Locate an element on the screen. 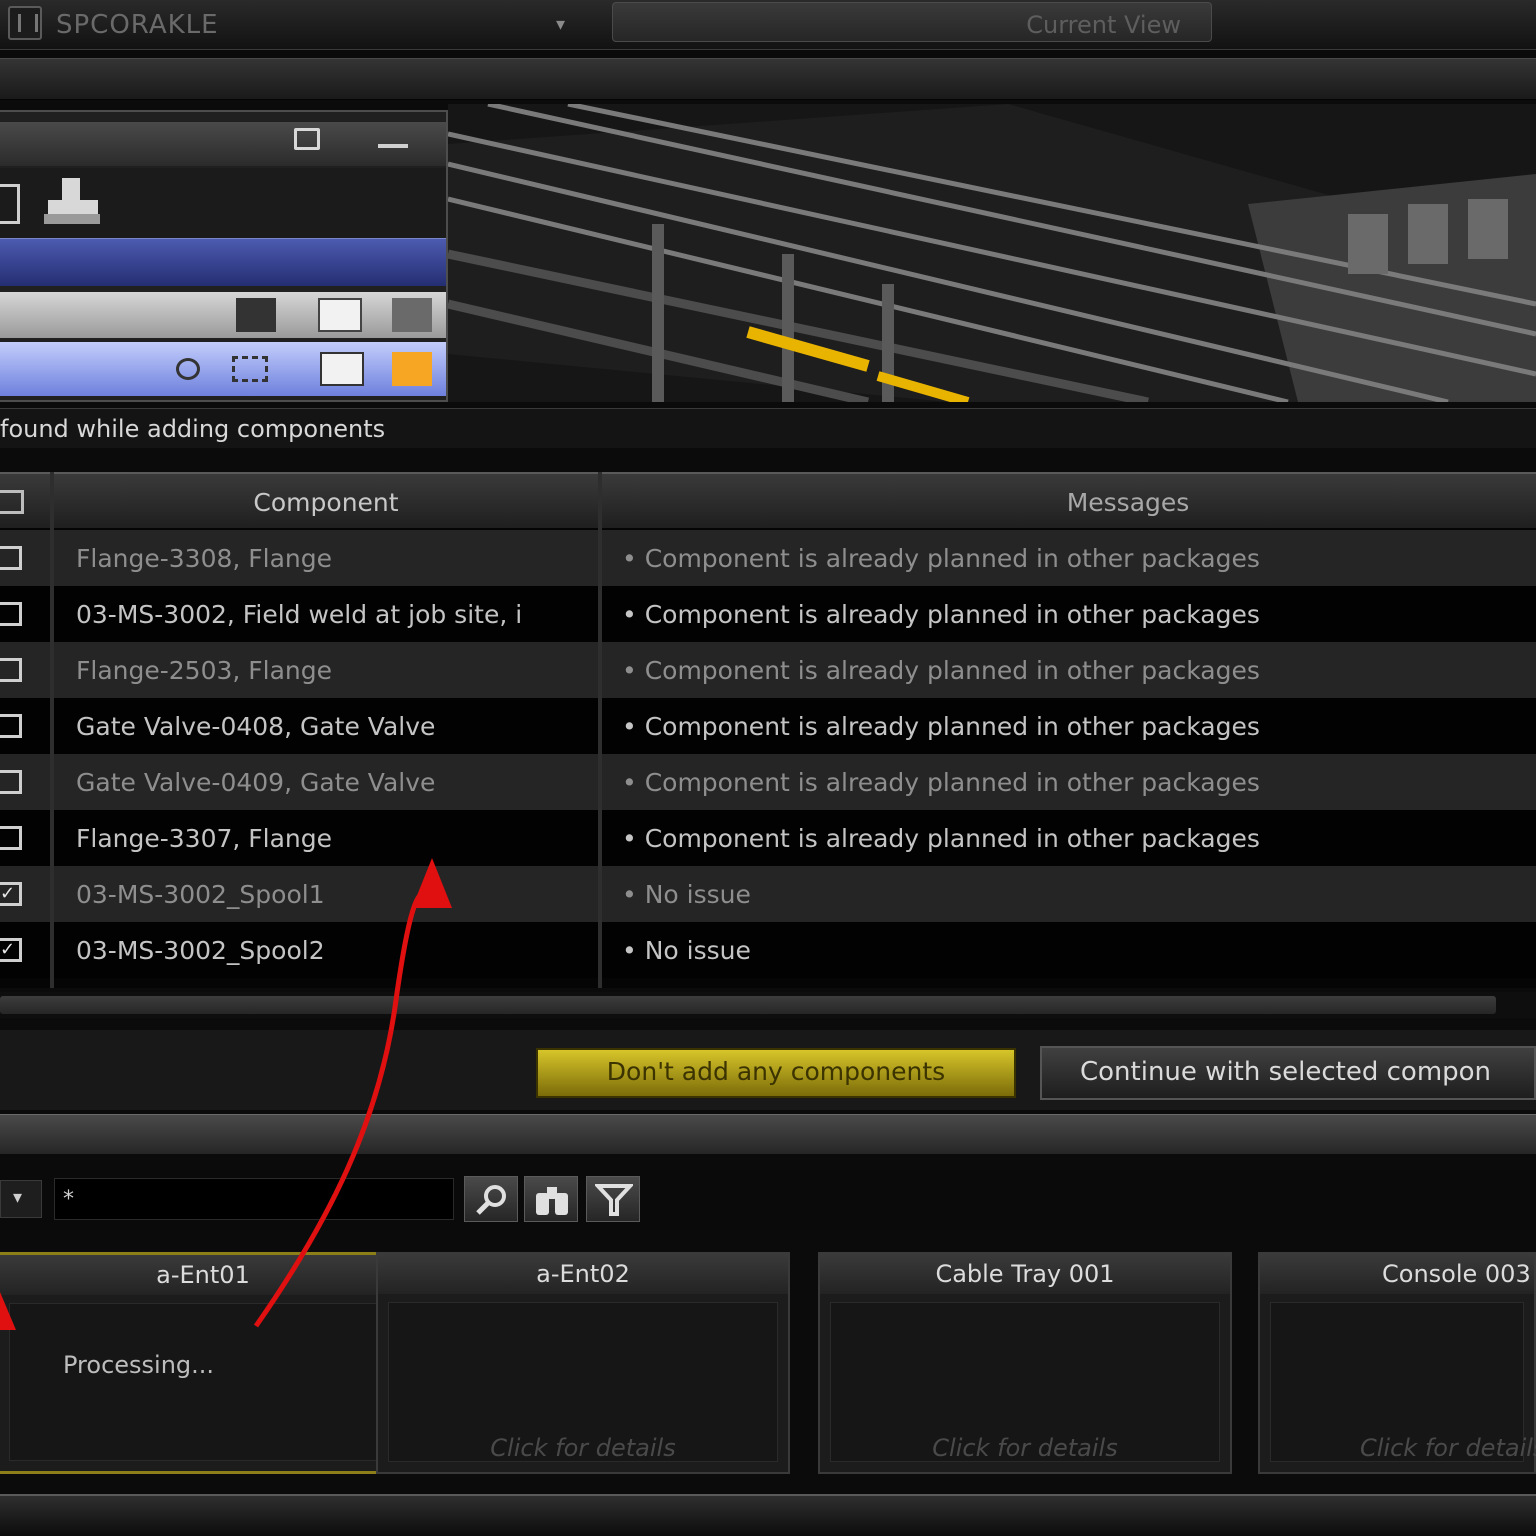 The width and height of the screenshot is (1536, 1536). component-cell: 03-MS-3002_Spool1 is located at coordinates (200, 894).